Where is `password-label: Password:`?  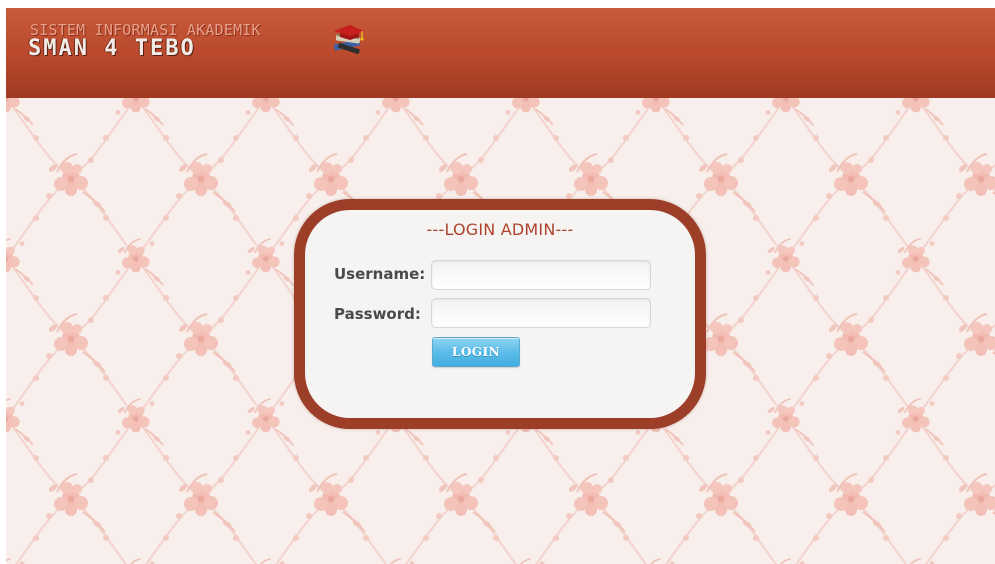 password-label: Password: is located at coordinates (377, 314).